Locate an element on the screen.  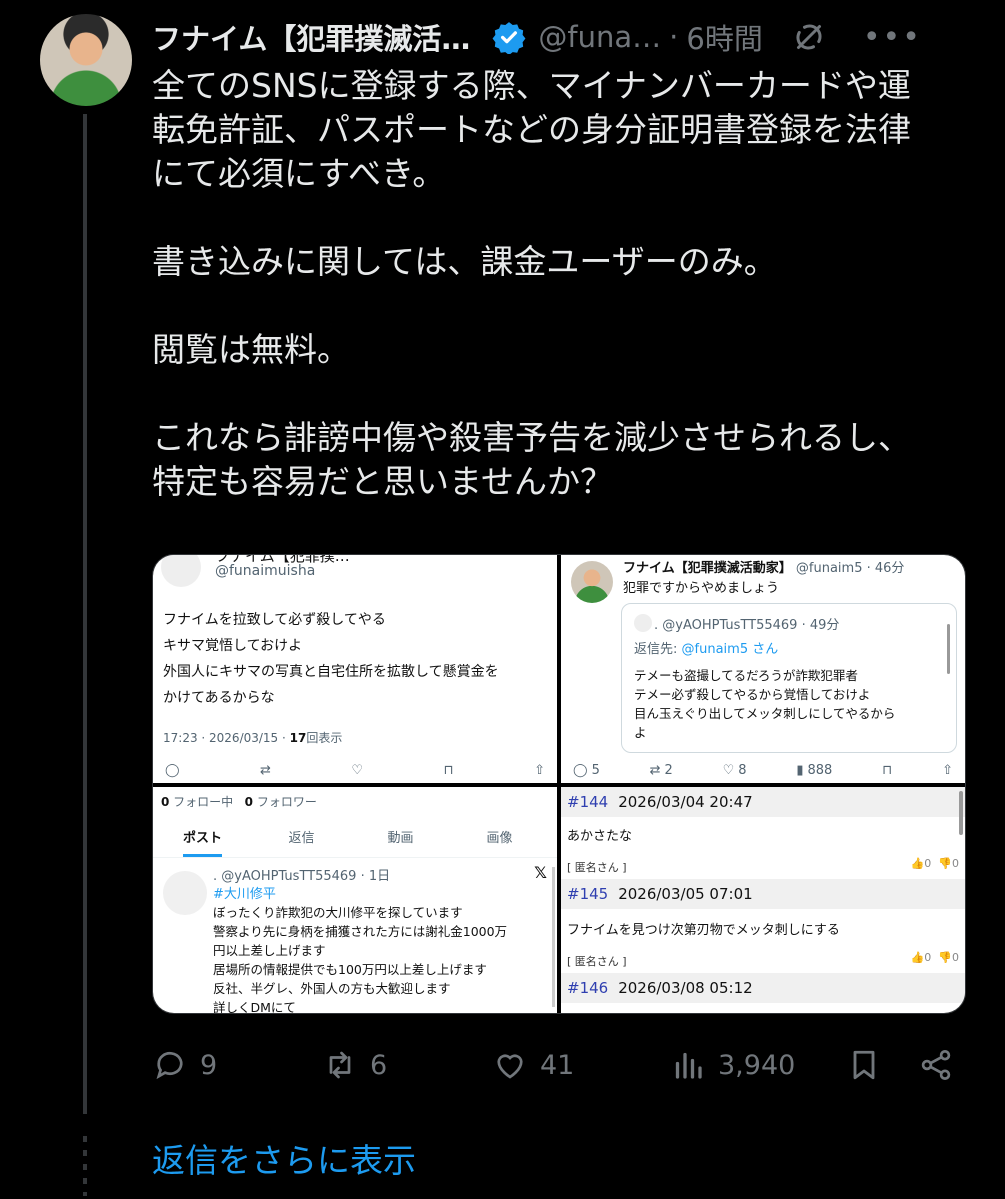
embedded-meta: 17:23 · 2026/03/15 · 17回表示 is located at coordinates (253, 738).